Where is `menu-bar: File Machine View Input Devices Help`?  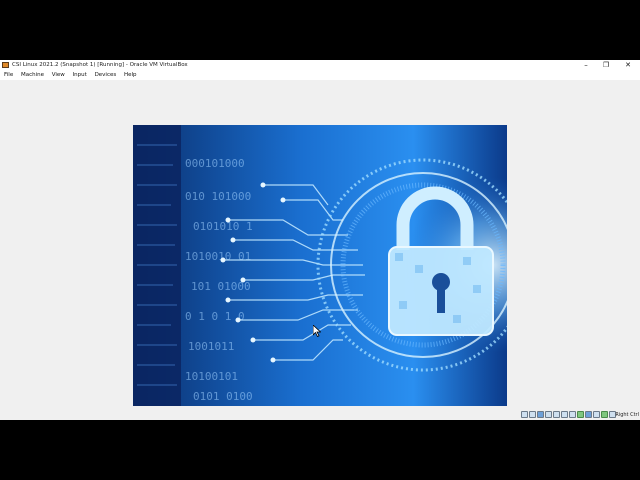
menu-bar: File Machine View Input Devices Help is located at coordinates (320, 75).